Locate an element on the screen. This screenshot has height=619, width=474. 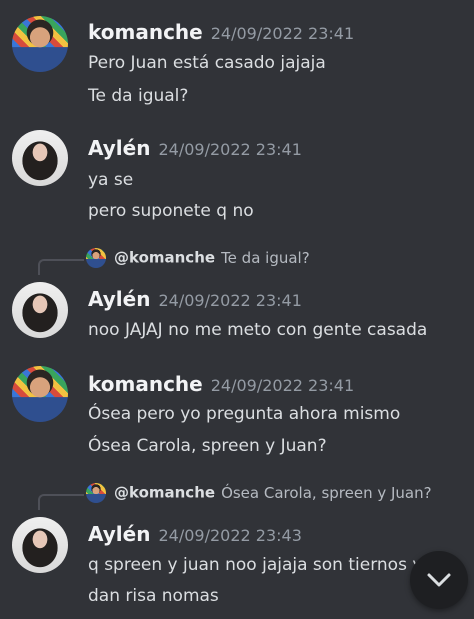
message-text: Pero Juan está casado jajaja is located at coordinates (207, 63).